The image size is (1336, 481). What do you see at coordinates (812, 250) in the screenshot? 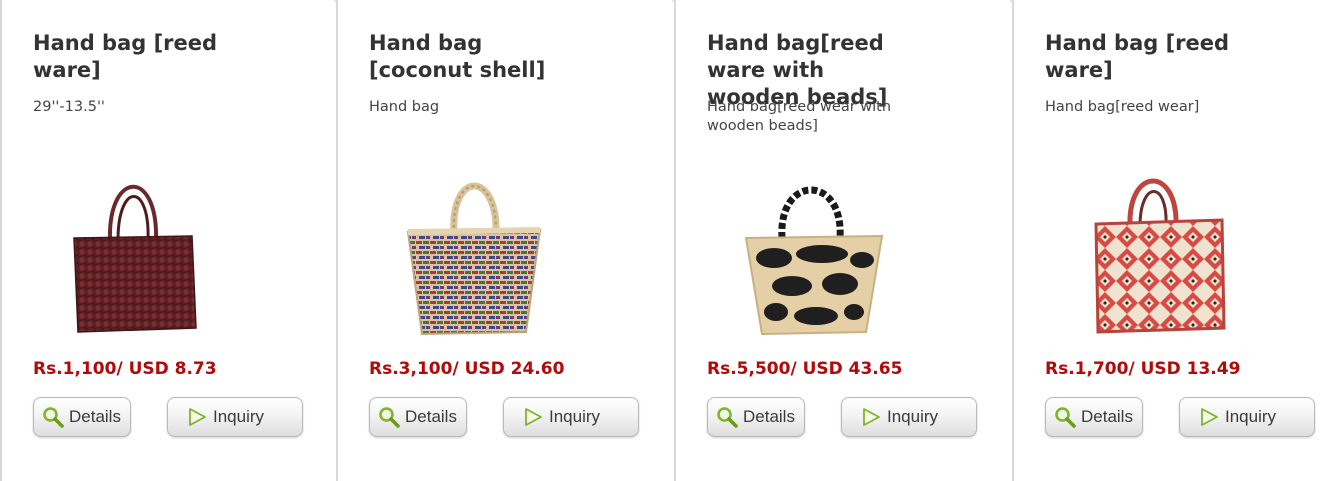
I see `product-image-beaded-reed-bag` at bounding box center [812, 250].